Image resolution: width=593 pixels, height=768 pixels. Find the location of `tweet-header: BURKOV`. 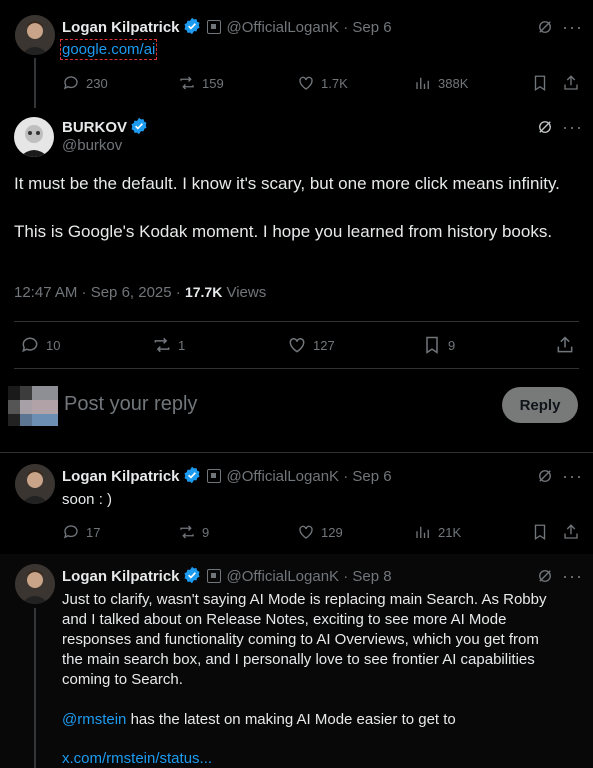

tweet-header: BURKOV is located at coordinates (105, 127).